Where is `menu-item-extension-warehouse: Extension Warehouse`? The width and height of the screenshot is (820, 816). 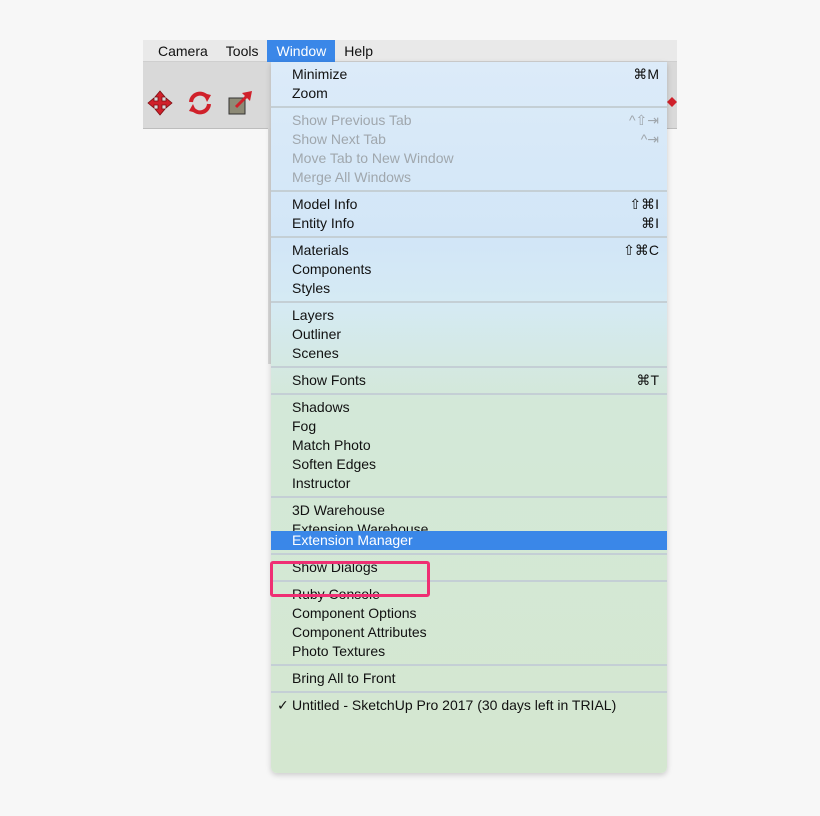 menu-item-extension-warehouse: Extension Warehouse is located at coordinates (469, 525).